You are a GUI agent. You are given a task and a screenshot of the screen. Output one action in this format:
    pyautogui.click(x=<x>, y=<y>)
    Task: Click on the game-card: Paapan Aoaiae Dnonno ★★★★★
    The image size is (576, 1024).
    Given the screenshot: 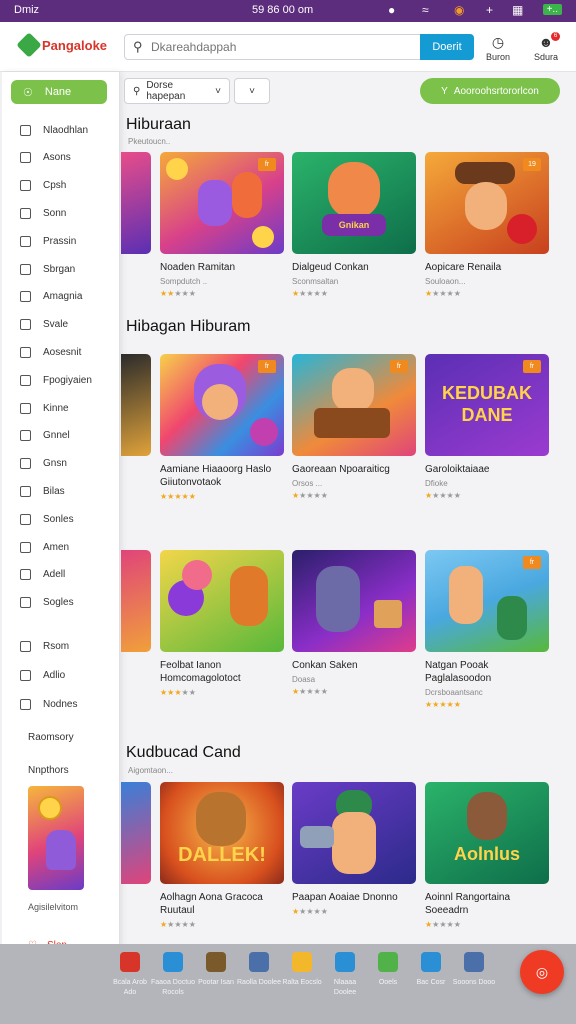 What is the action you would take?
    pyautogui.click(x=354, y=849)
    